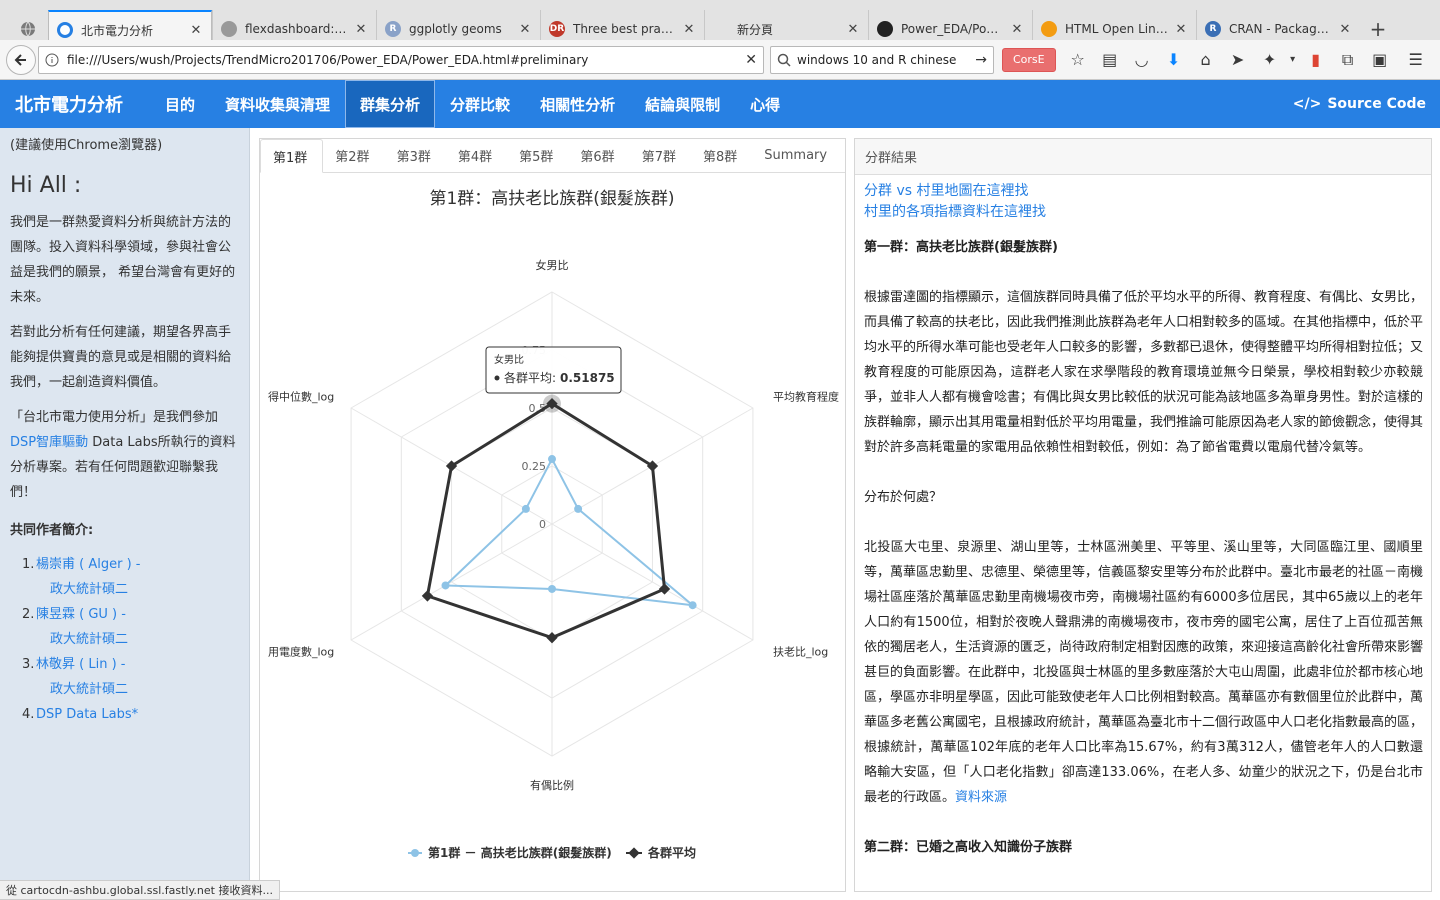  What do you see at coordinates (765, 104) in the screenshot?
I see `nav-link: 心得` at bounding box center [765, 104].